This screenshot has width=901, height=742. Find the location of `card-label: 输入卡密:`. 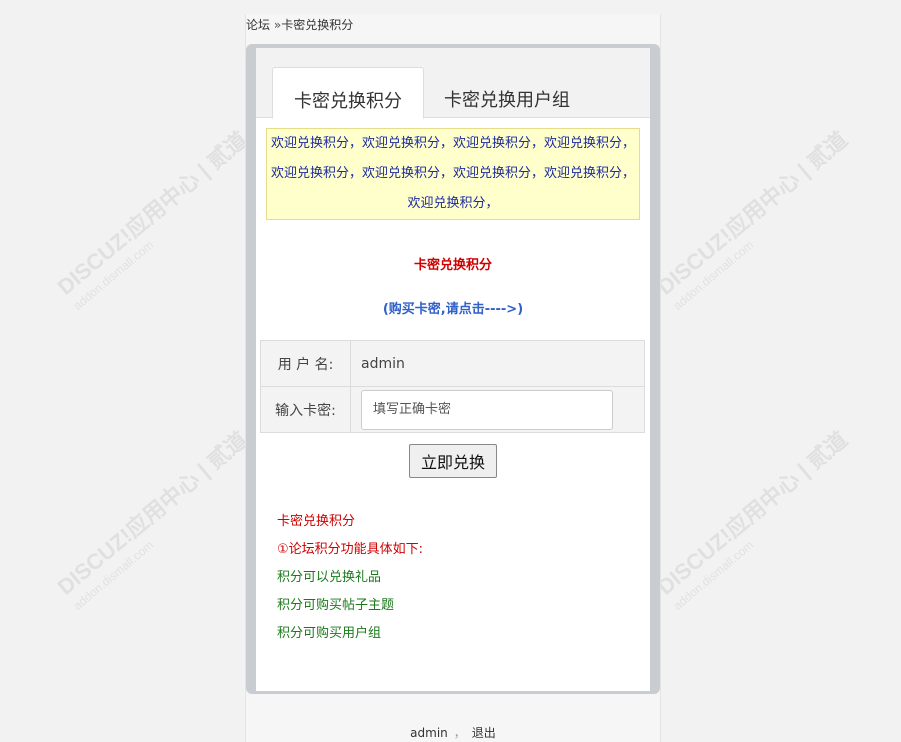

card-label: 输入卡密: is located at coordinates (305, 409).